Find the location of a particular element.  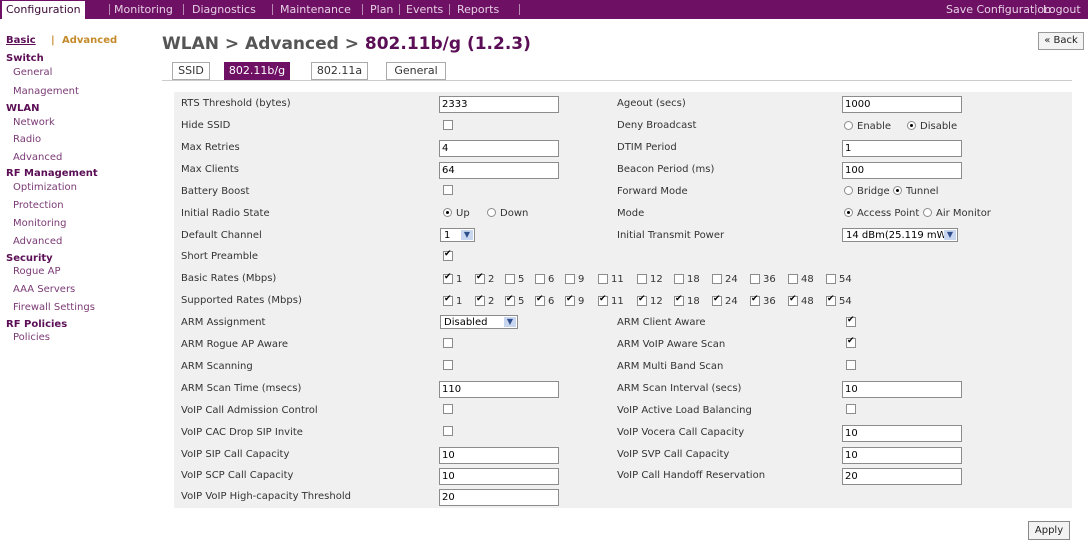

arm-rogue-ap-aware-checkbox is located at coordinates (448, 343).